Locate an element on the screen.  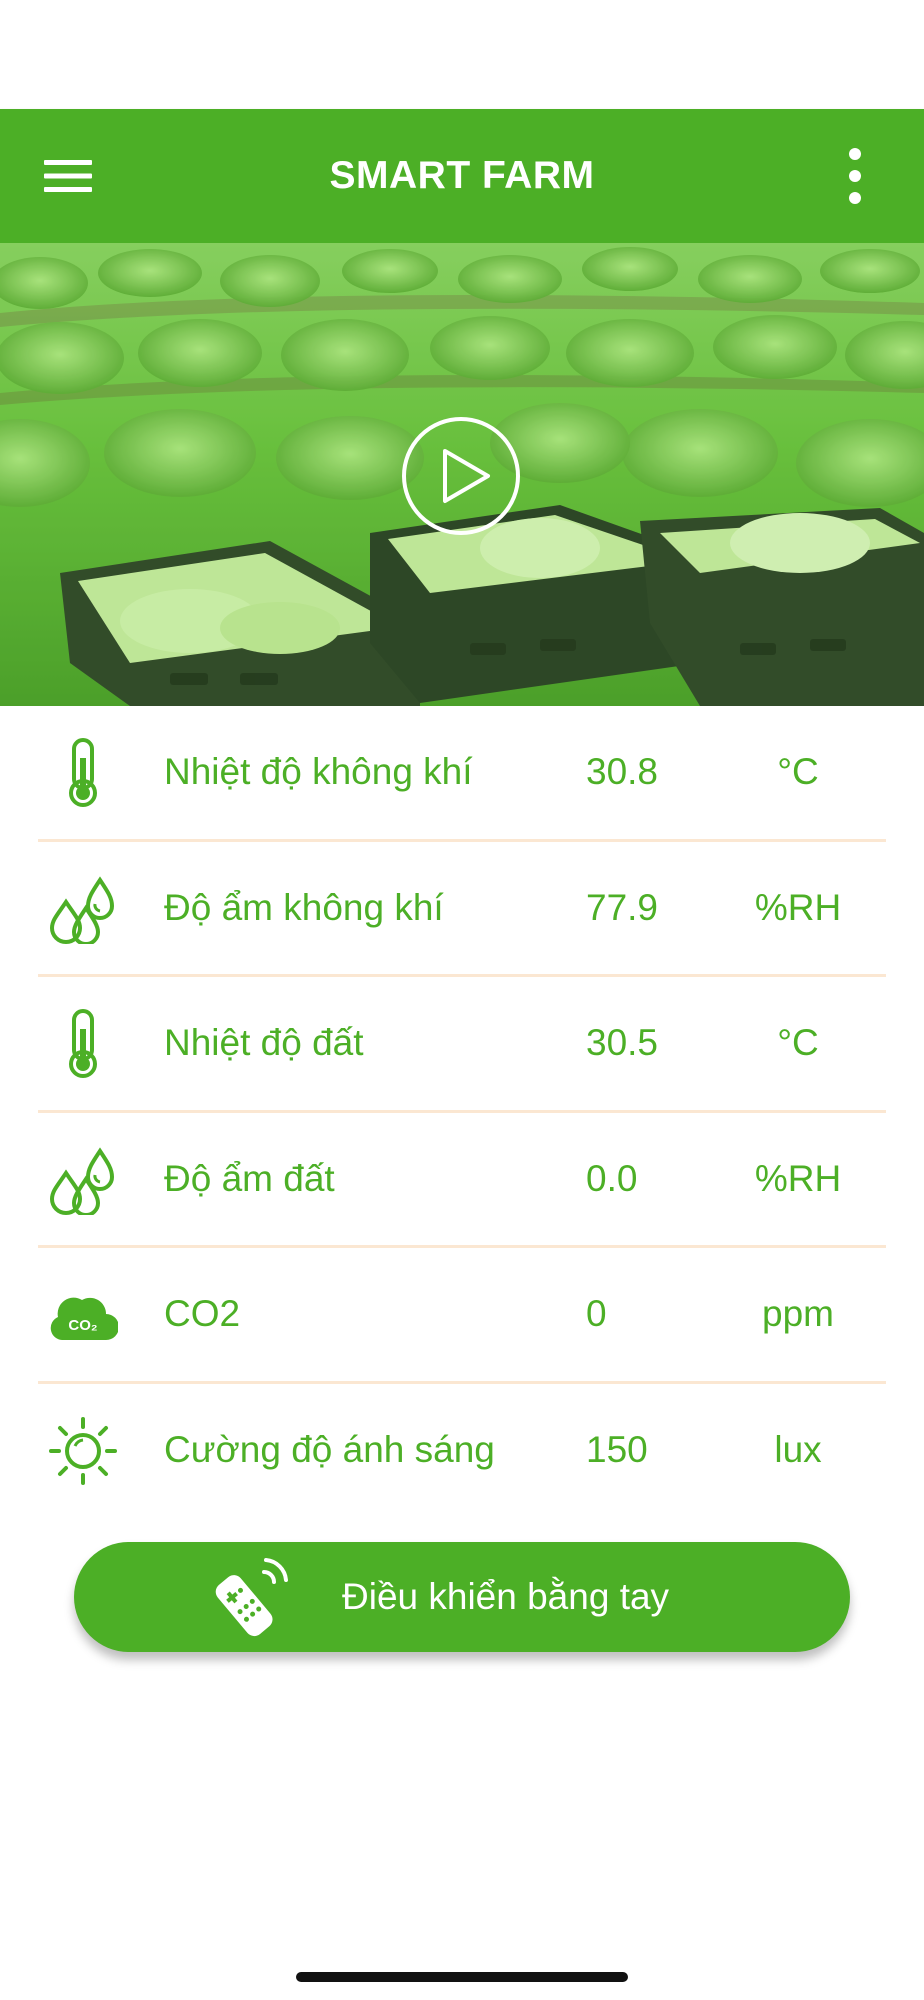
sensor-row-soil-humidity: Độ ẩm đất 0.0 %RH is located at coordinates (462, 1180).